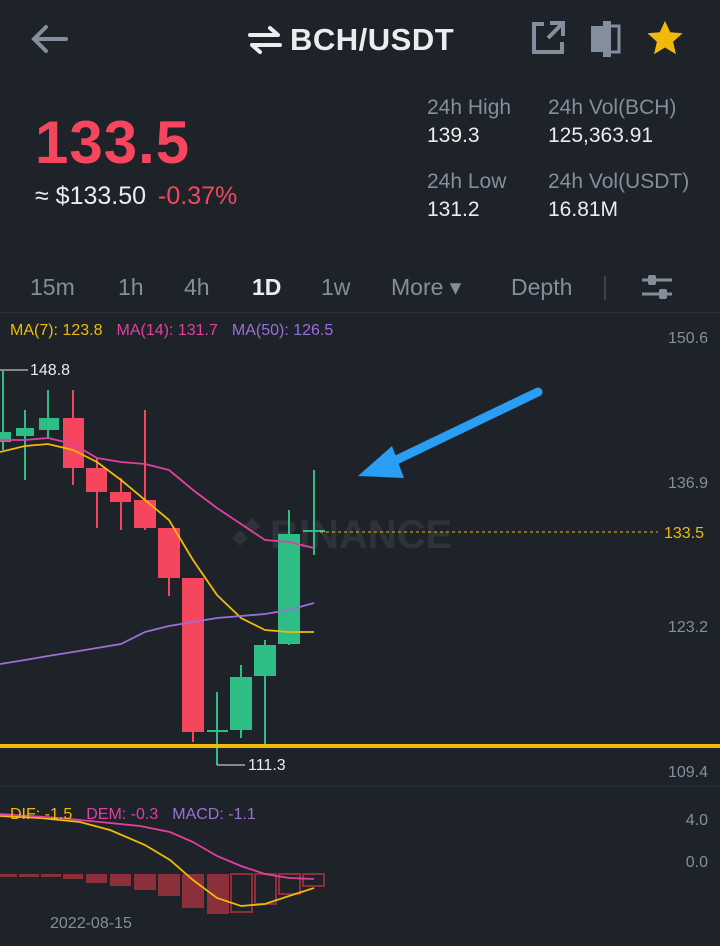 The image size is (720, 946). What do you see at coordinates (687, 627) in the screenshot?
I see `y-axis-label: 123.2` at bounding box center [687, 627].